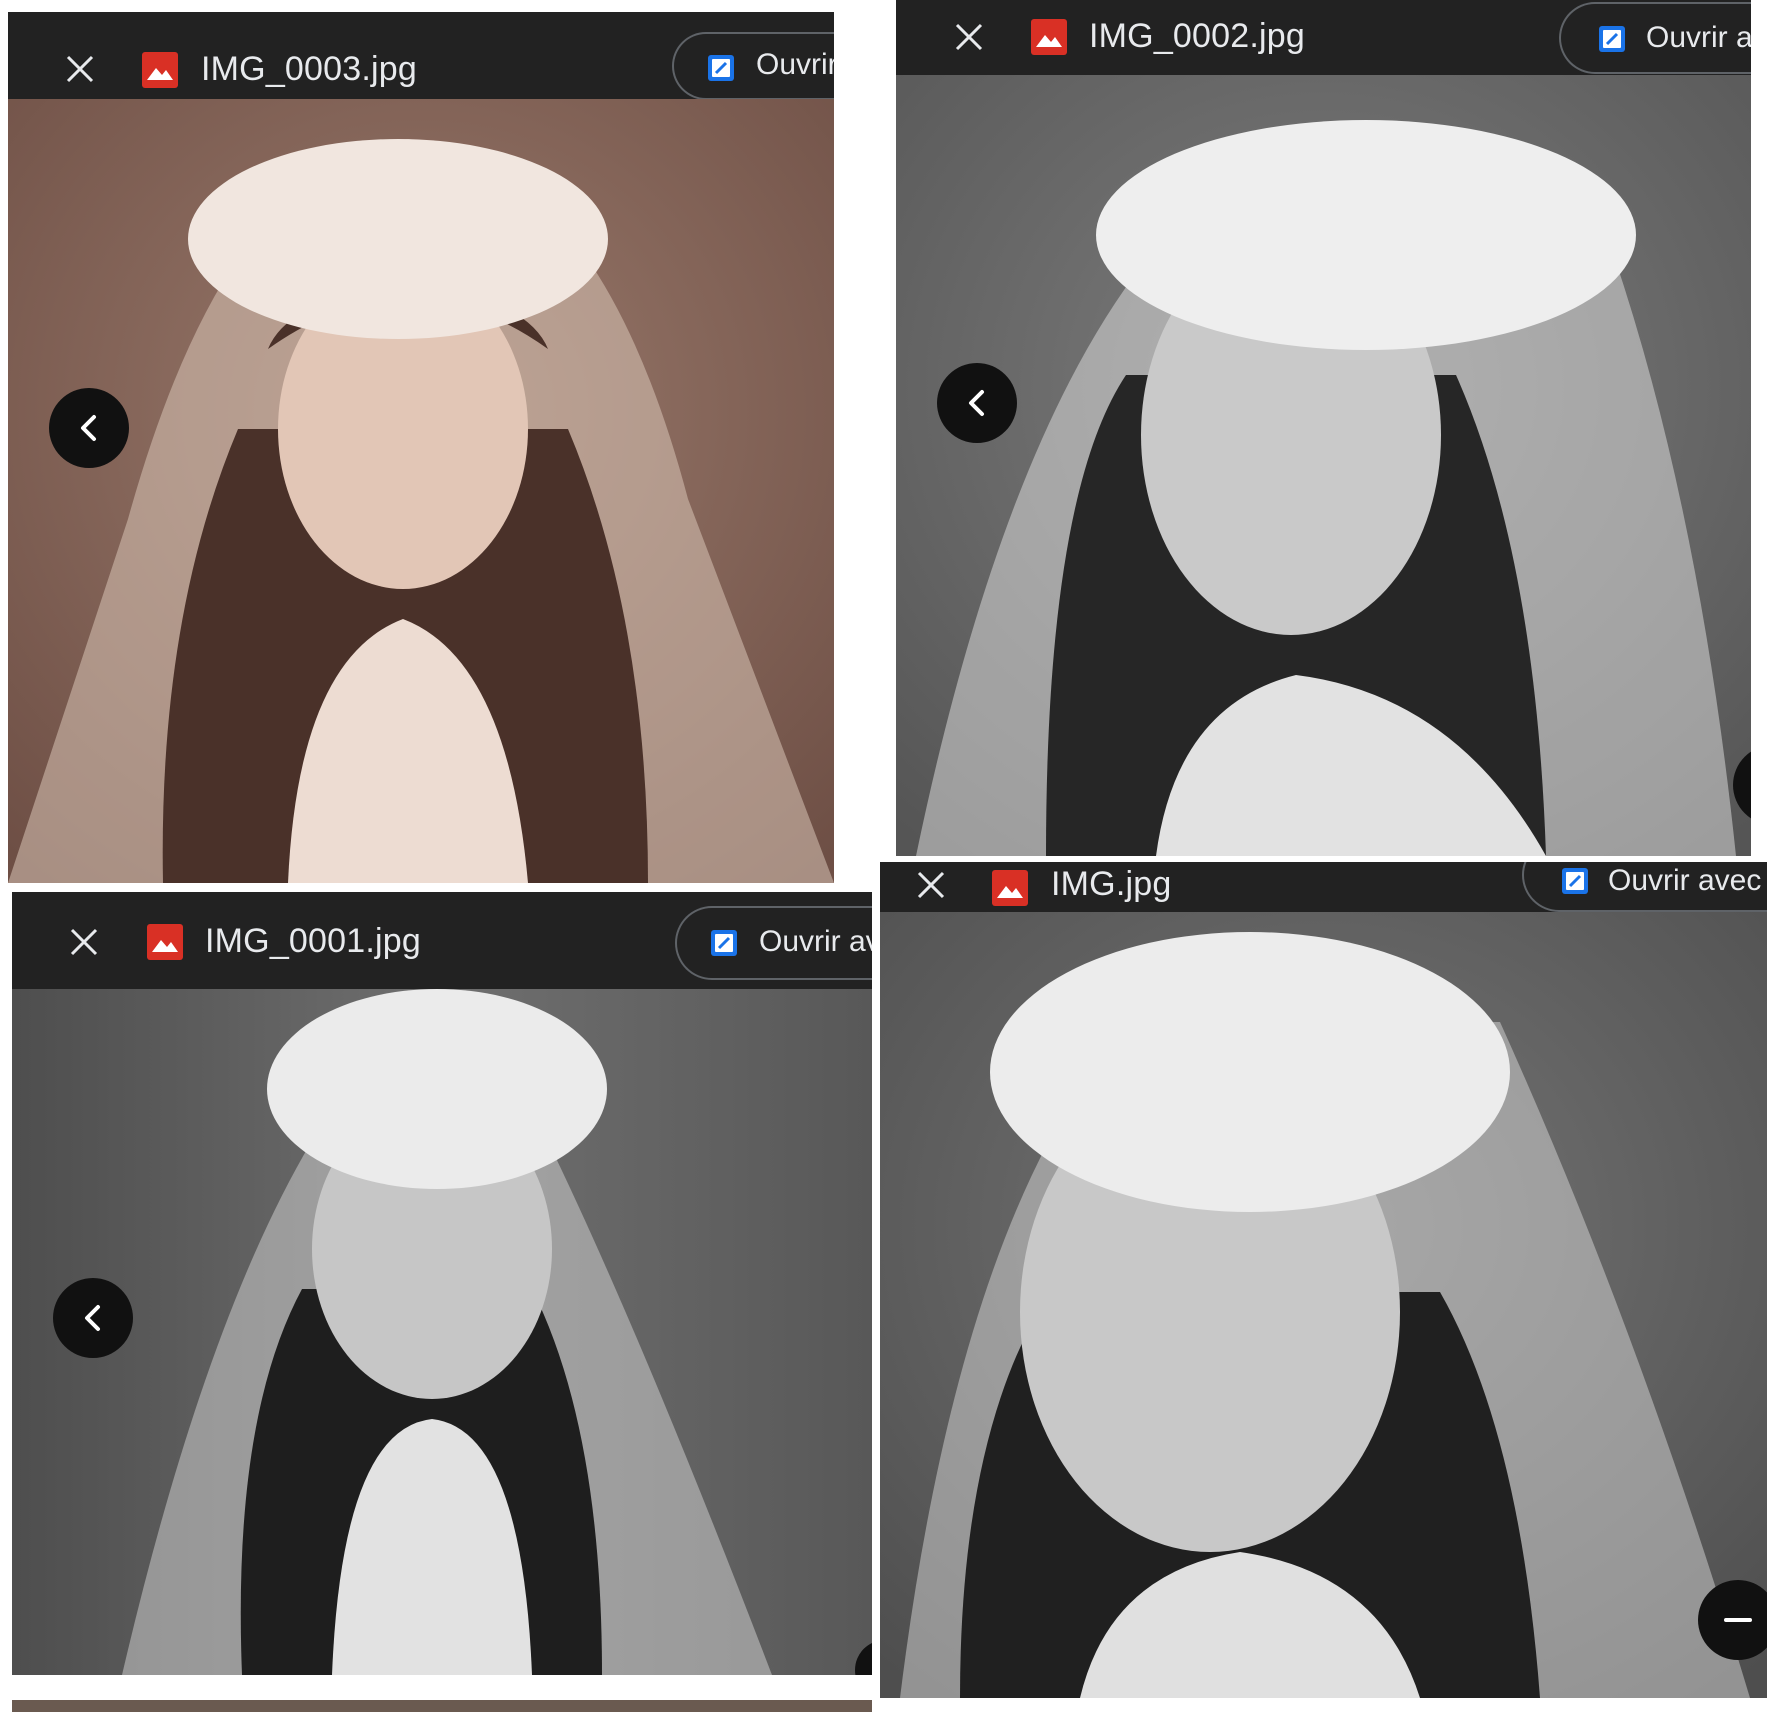  What do you see at coordinates (309, 69) in the screenshot?
I see `file-name: IMG_0003.jpg` at bounding box center [309, 69].